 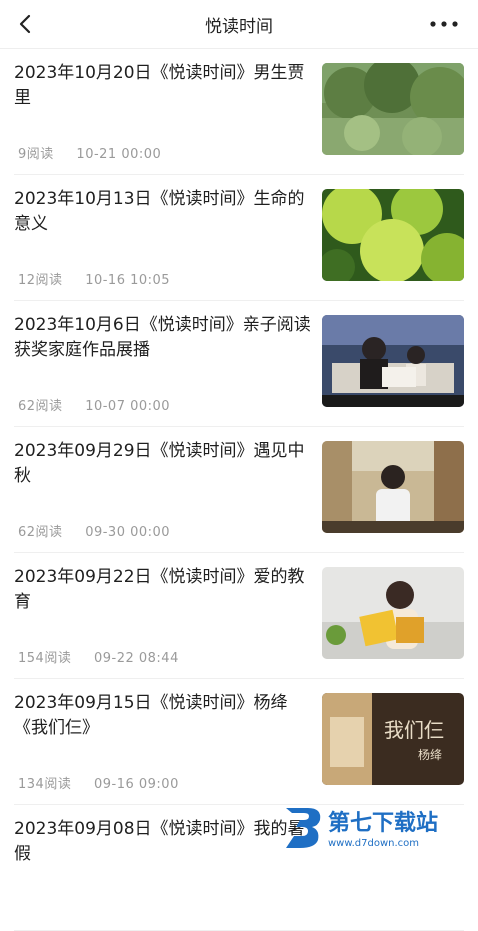 What do you see at coordinates (159, 463) in the screenshot?
I see `article-title: 2023年09月29日《悦读时间》遇见中秋` at bounding box center [159, 463].